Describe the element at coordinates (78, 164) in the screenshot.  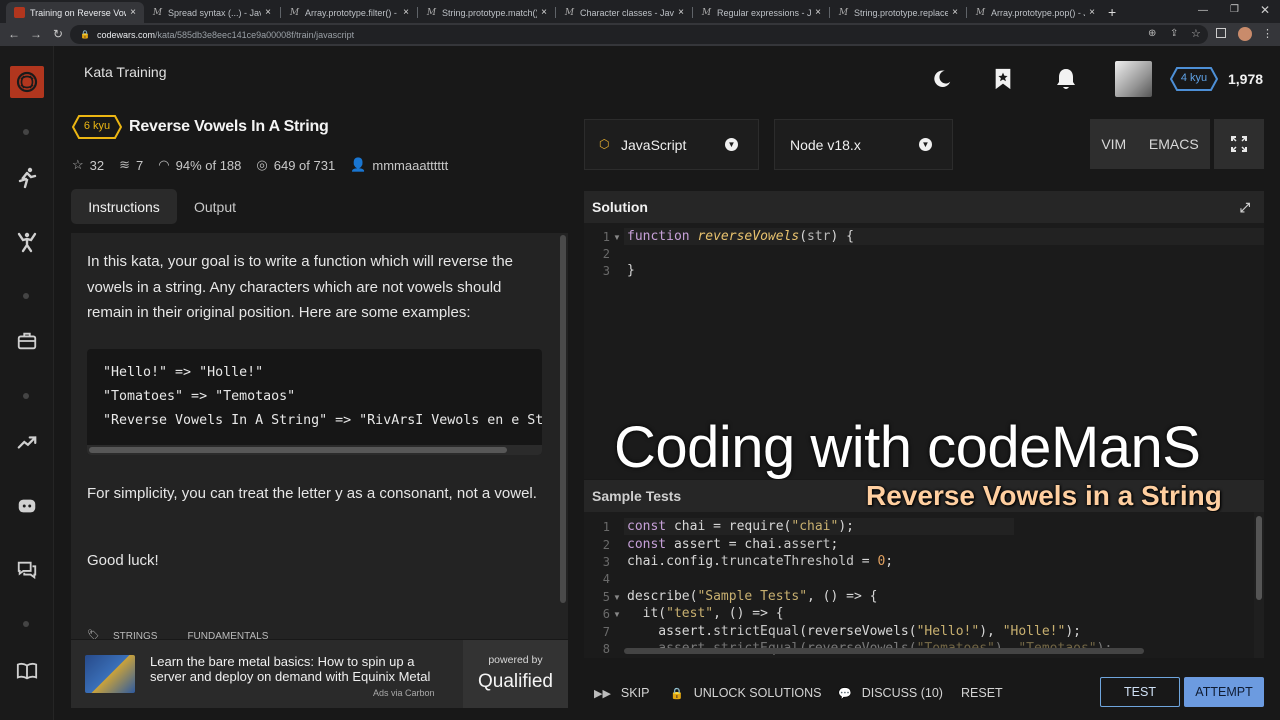
I see `star-icon: ☆` at that location.